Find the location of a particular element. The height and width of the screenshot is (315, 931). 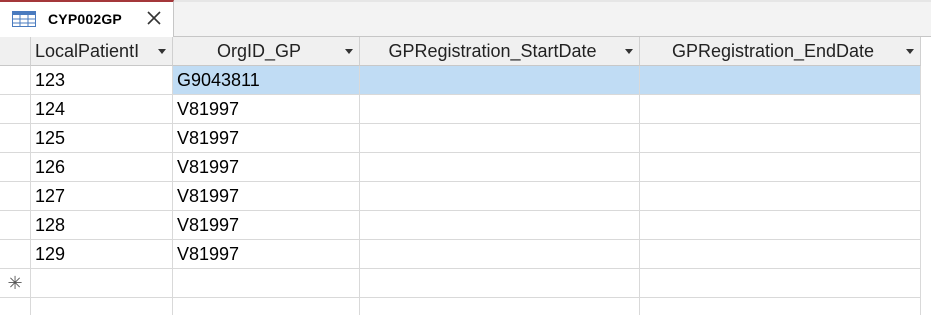

column-header-label: GPRegistration_StartDate is located at coordinates (492, 51).